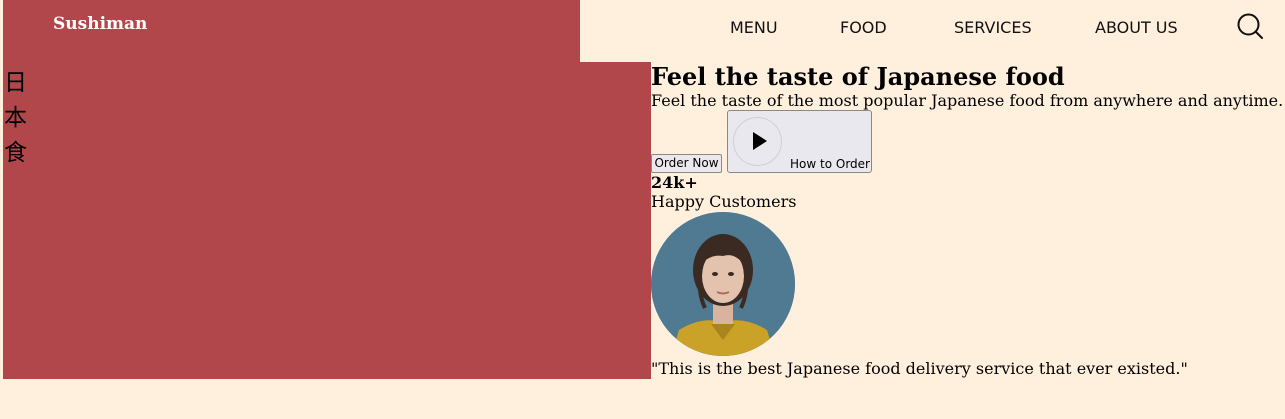 Image resolution: width=1285 pixels, height=419 pixels. I want to click on how-to-order-button: How to Order, so click(799, 141).